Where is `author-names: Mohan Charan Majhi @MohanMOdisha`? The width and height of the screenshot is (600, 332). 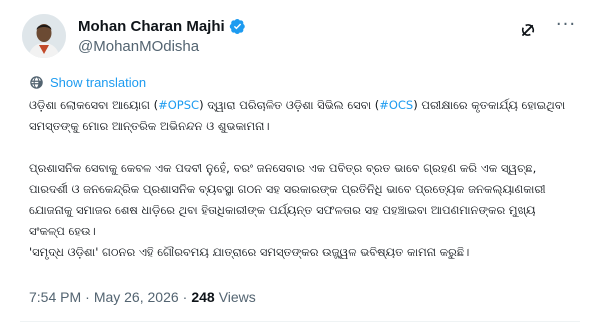 author-names: Mohan Charan Majhi @MohanMOdisha is located at coordinates (162, 35).